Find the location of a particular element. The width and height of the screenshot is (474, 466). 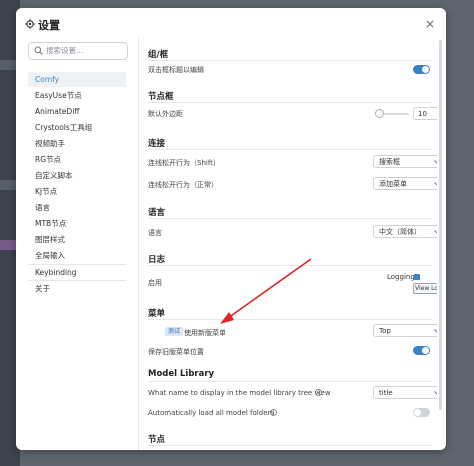

select-new-menu-position: Top is located at coordinates (405, 330).